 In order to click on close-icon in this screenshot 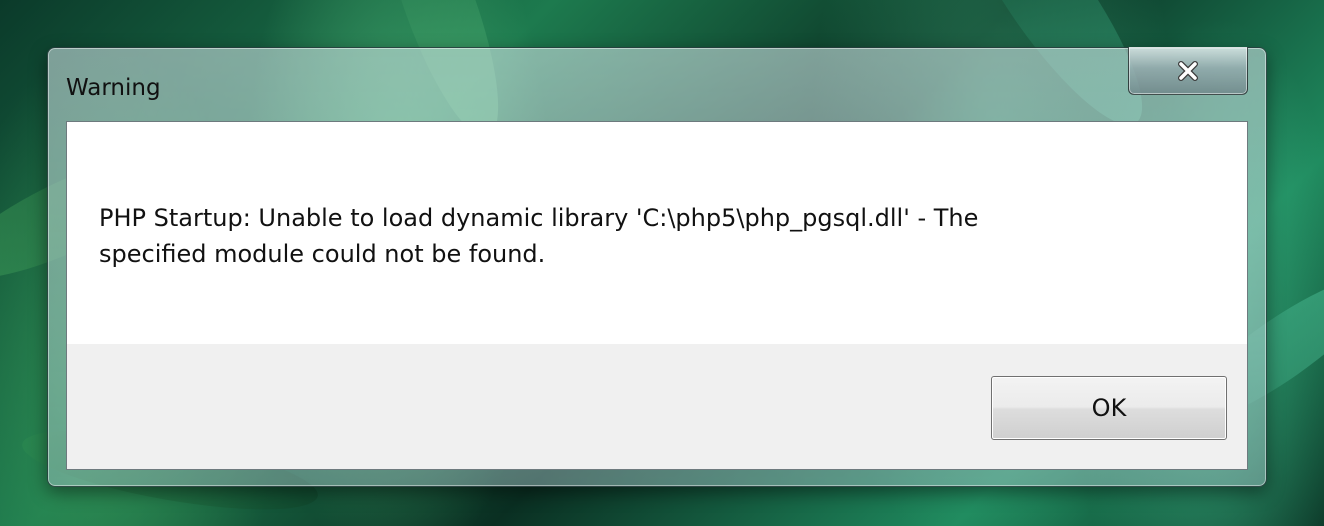, I will do `click(1188, 70)`.